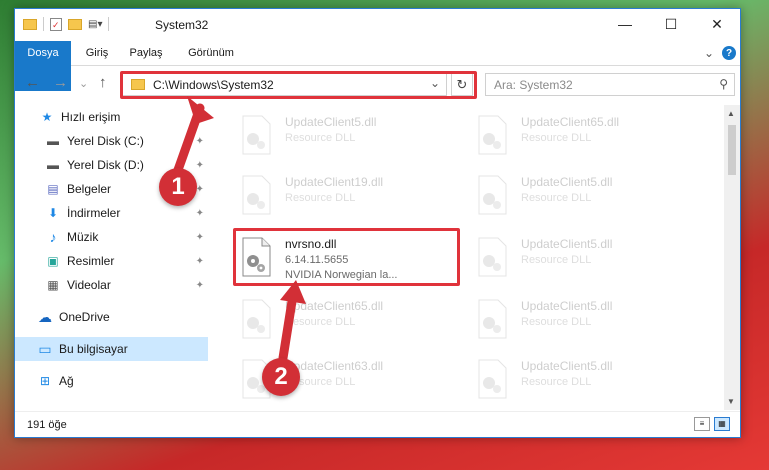 The image size is (769, 470). Describe the element at coordinates (178, 187) in the screenshot. I see `step-1-callout: 1` at that location.